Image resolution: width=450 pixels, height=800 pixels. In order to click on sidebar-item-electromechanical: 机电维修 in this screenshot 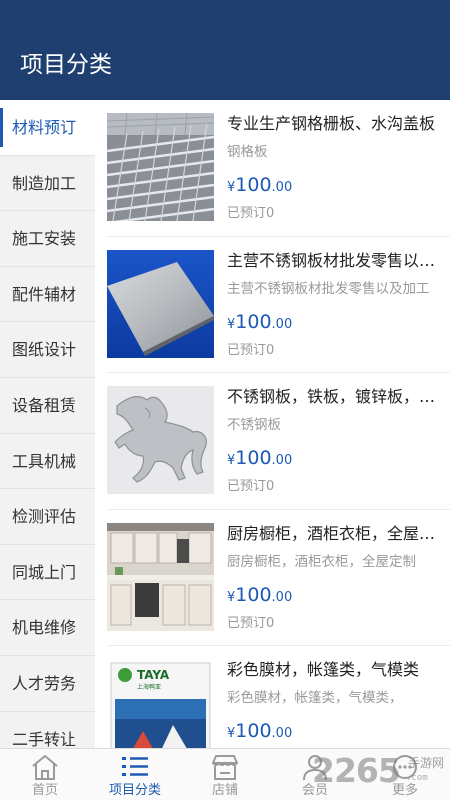, I will do `click(47, 628)`.